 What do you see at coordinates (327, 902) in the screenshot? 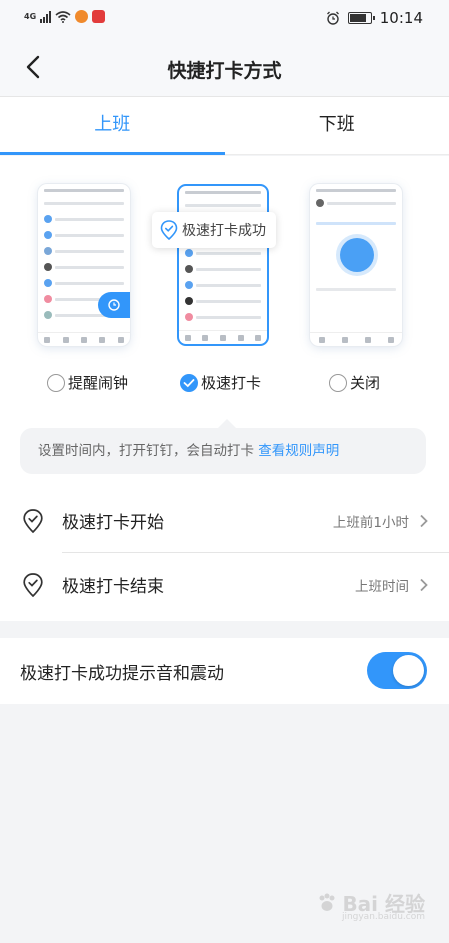
I see `paw-logo-icon` at bounding box center [327, 902].